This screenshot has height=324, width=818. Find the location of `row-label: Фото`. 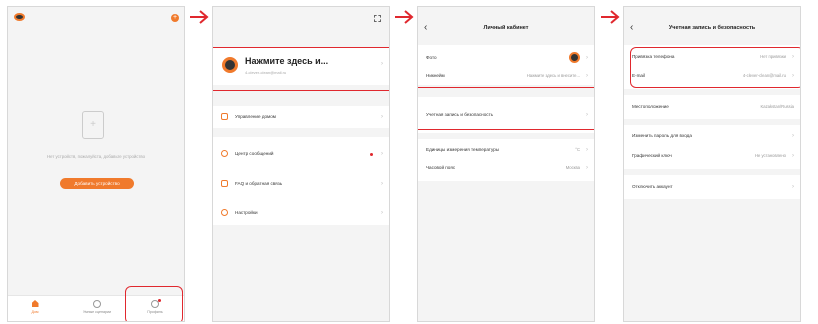

row-label: Фото is located at coordinates (431, 57).